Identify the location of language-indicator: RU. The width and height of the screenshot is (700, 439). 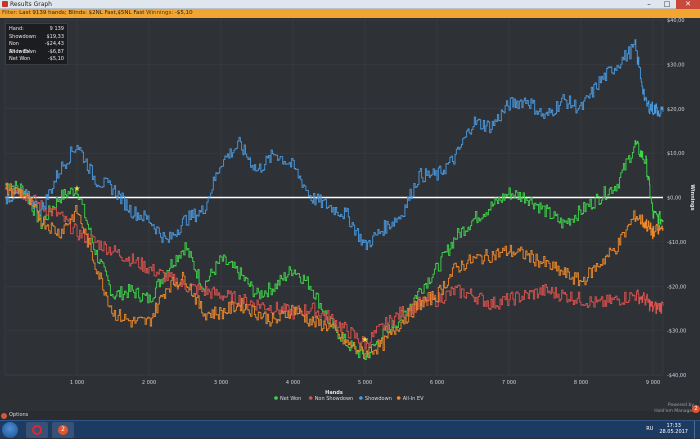
(649, 429).